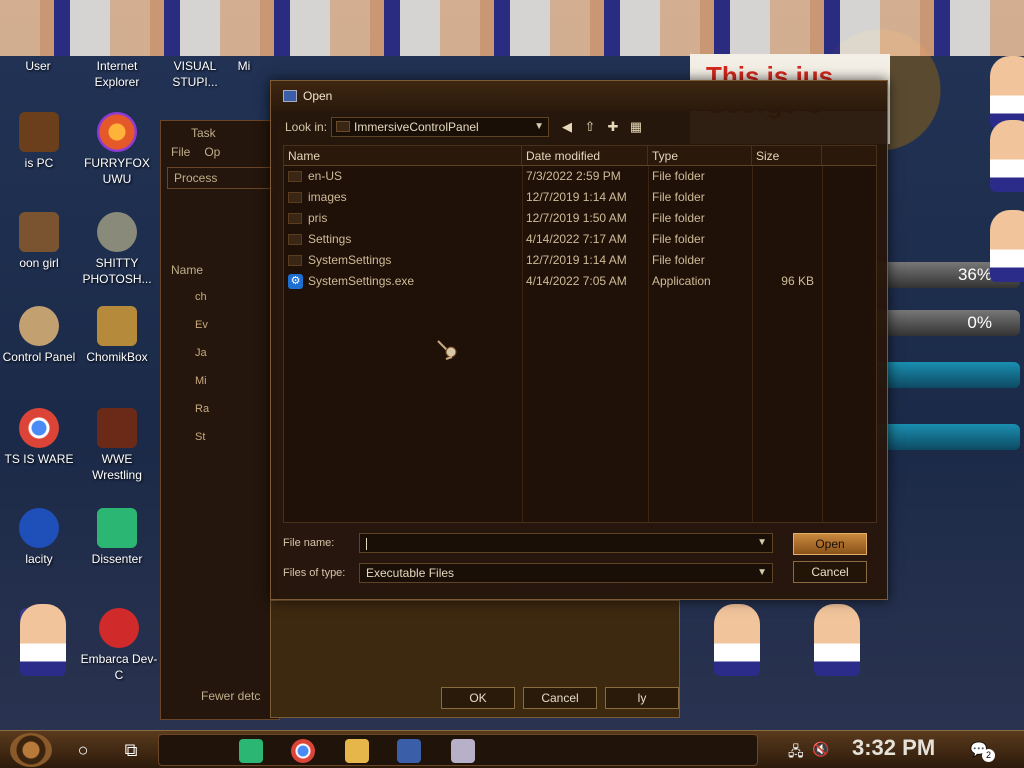 The height and width of the screenshot is (768, 1024). I want to click on desktop-icon-label: Embarca Dev-C, so click(119, 667).